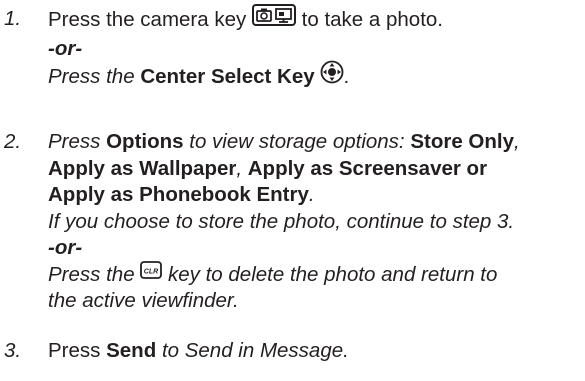  I want to click on option-name: Apply as Phonebook Entry, so click(178, 194).